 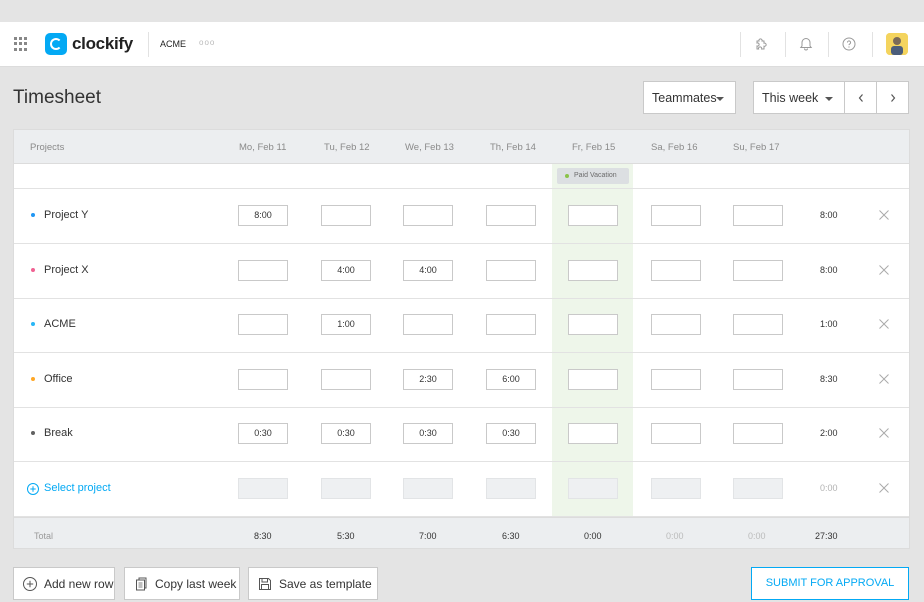 I want to click on save-icon, so click(x=265, y=583).